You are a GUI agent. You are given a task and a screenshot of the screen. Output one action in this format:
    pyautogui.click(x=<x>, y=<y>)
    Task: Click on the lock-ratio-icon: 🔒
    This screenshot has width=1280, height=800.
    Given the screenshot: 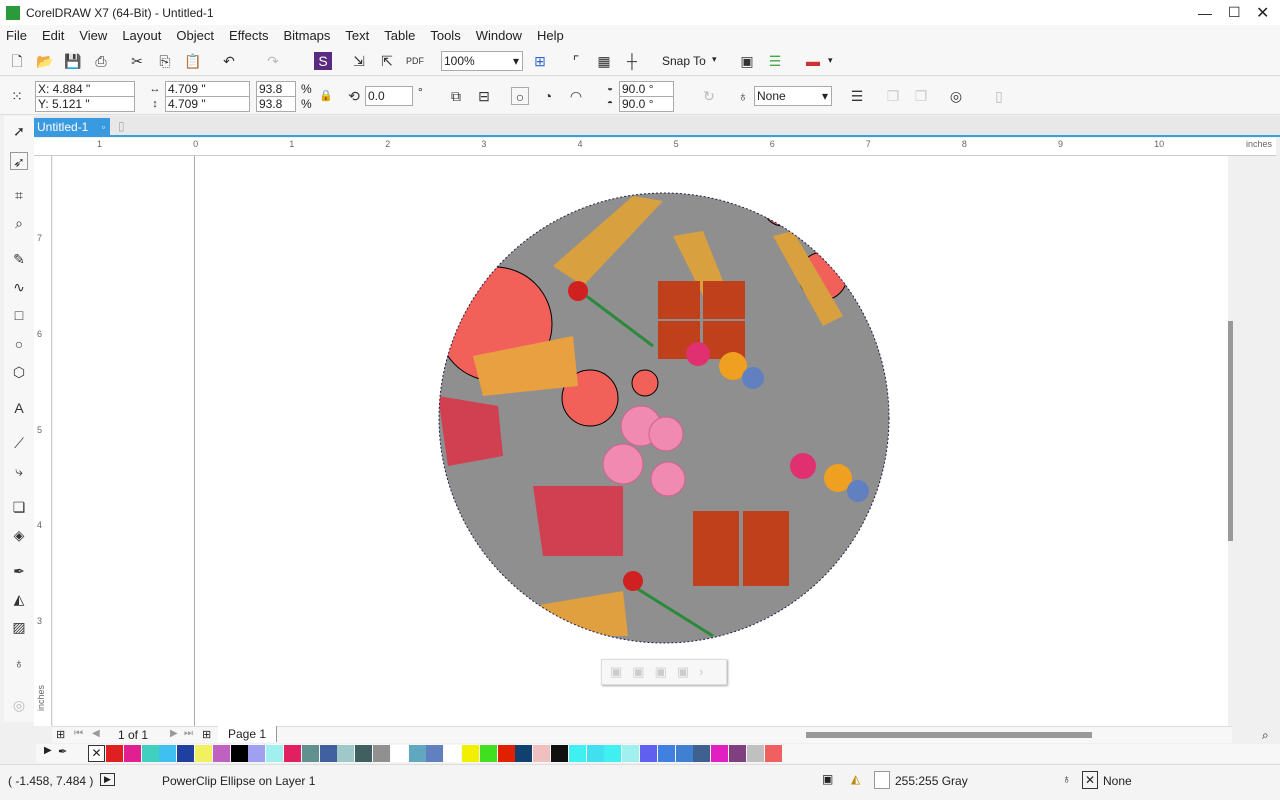 What is the action you would take?
    pyautogui.click(x=326, y=96)
    